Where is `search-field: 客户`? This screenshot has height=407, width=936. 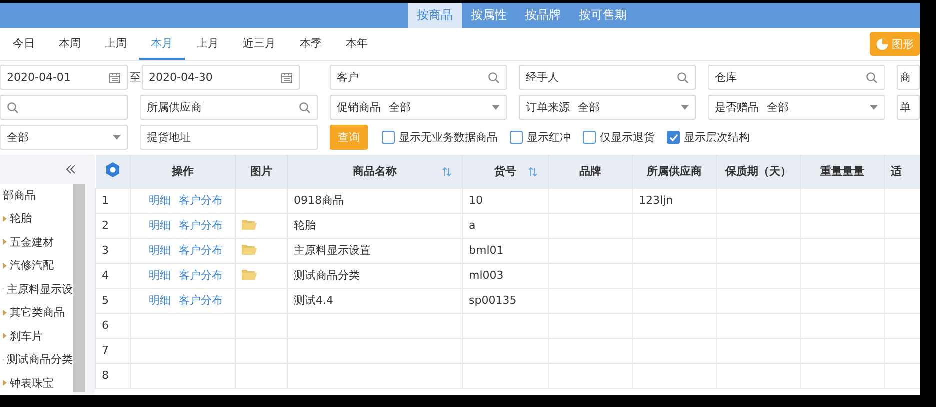
search-field: 客户 is located at coordinates (418, 77).